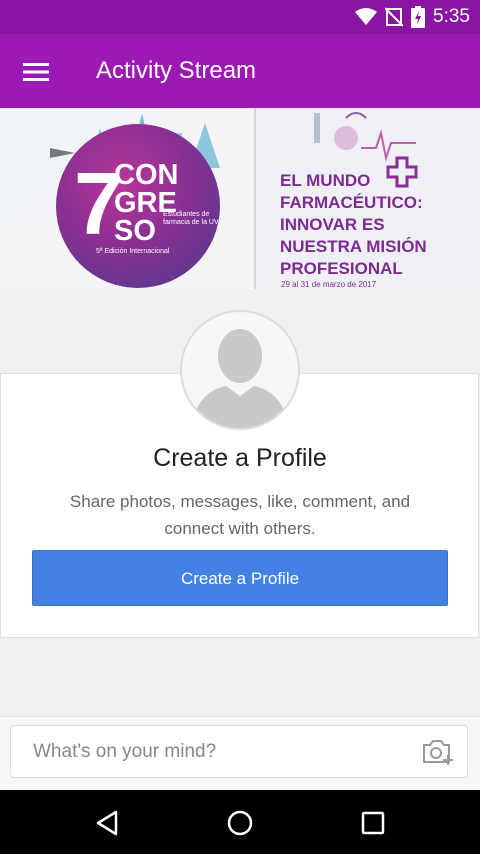 This screenshot has height=854, width=480. What do you see at coordinates (394, 17) in the screenshot?
I see `no-sim-icon` at bounding box center [394, 17].